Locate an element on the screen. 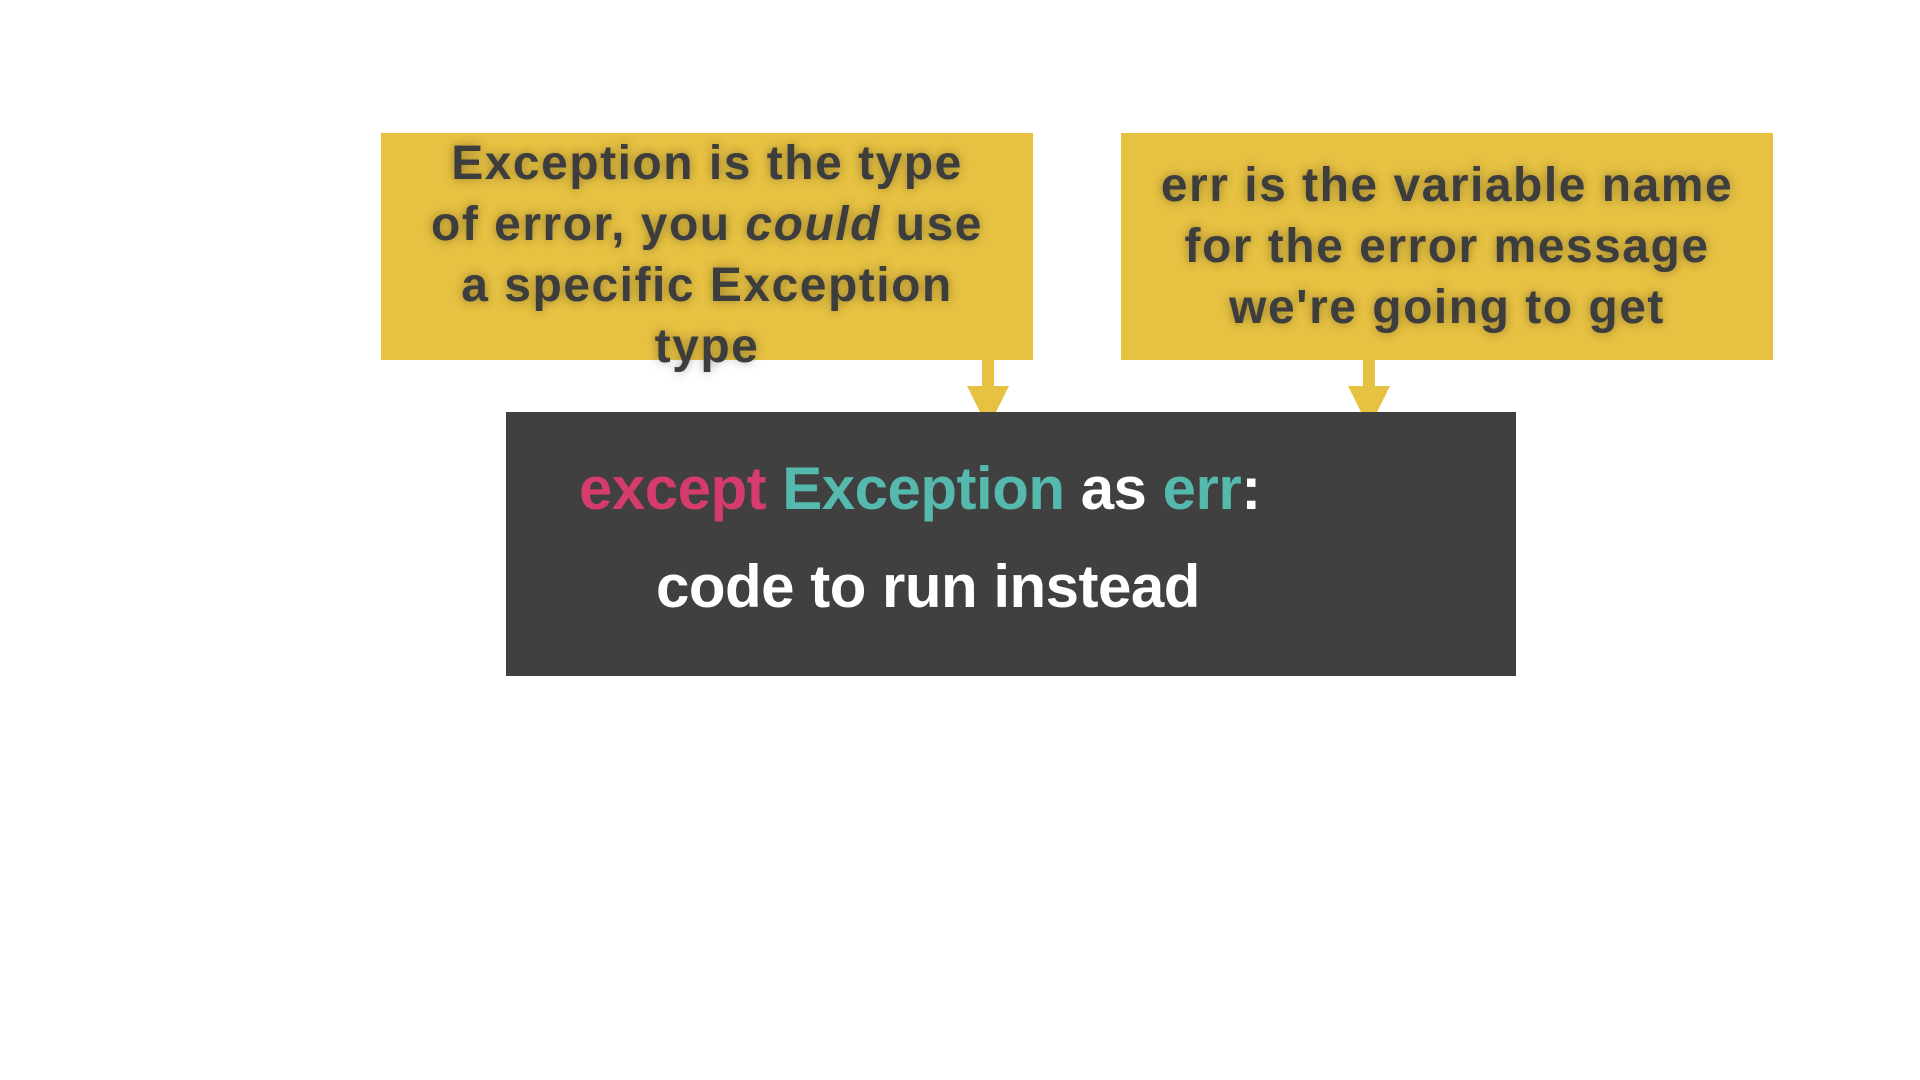  callout-left-emphasis: could is located at coordinates (813, 224).